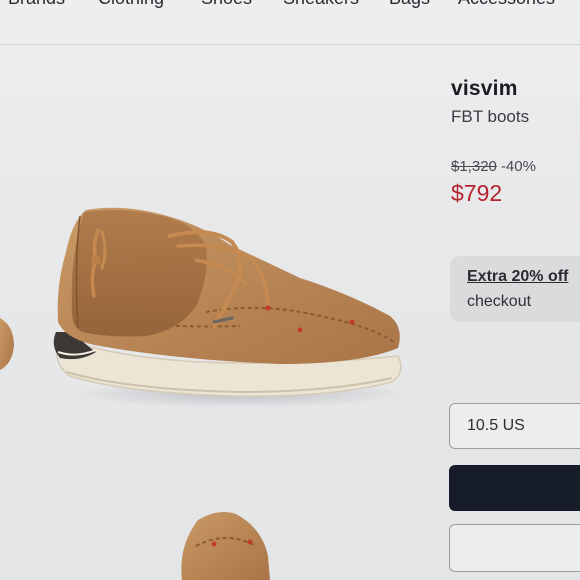 This screenshot has width=580, height=580. What do you see at coordinates (477, 193) in the screenshot?
I see `sale-price: $792` at bounding box center [477, 193].